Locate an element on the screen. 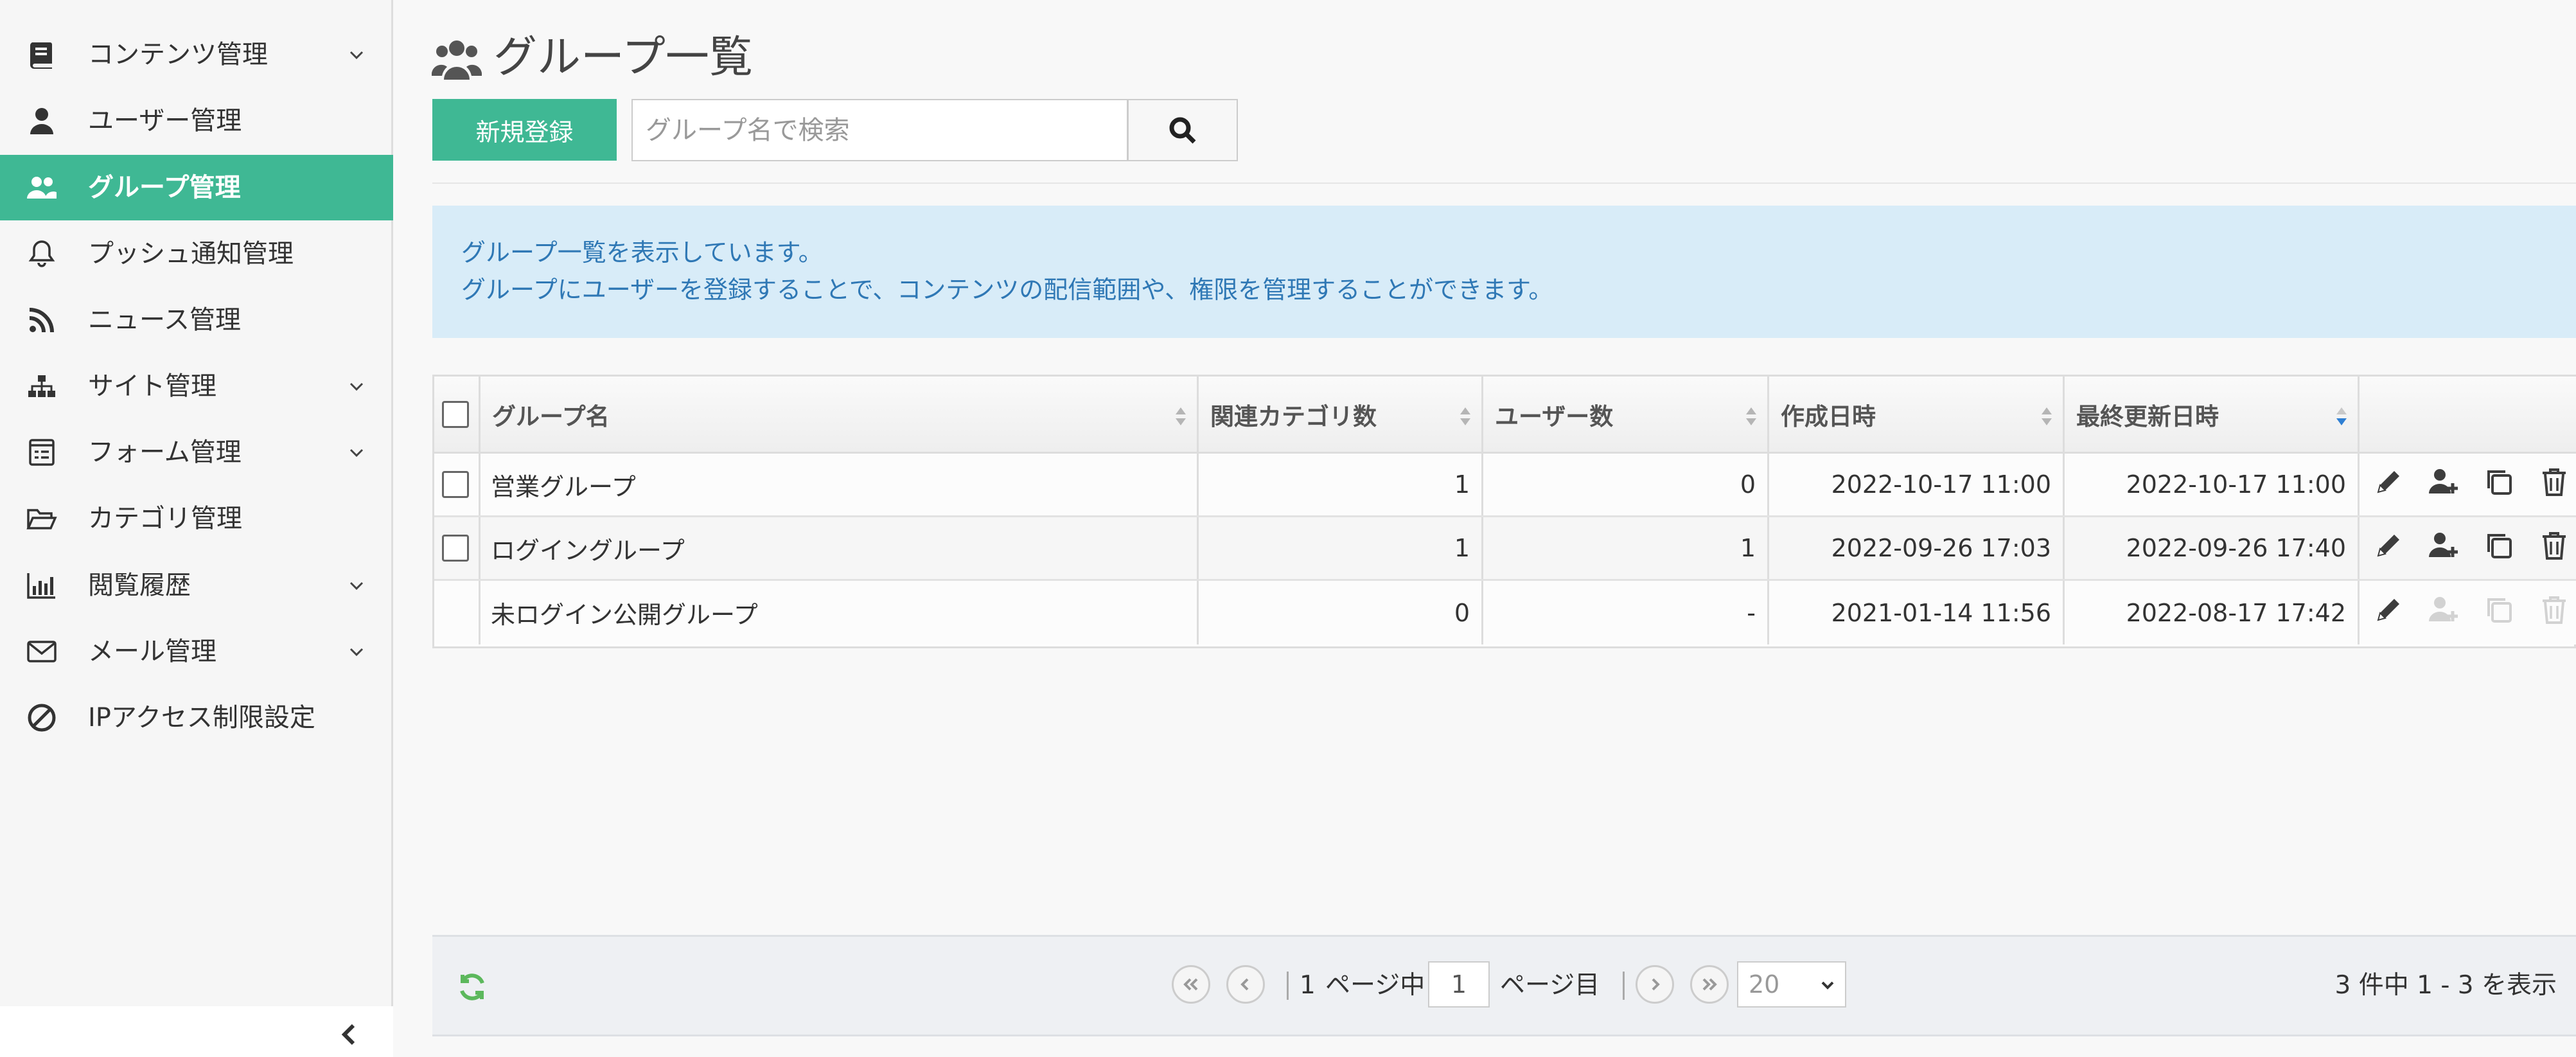 The image size is (2576, 1057). col-header-actions is located at coordinates (2468, 414).